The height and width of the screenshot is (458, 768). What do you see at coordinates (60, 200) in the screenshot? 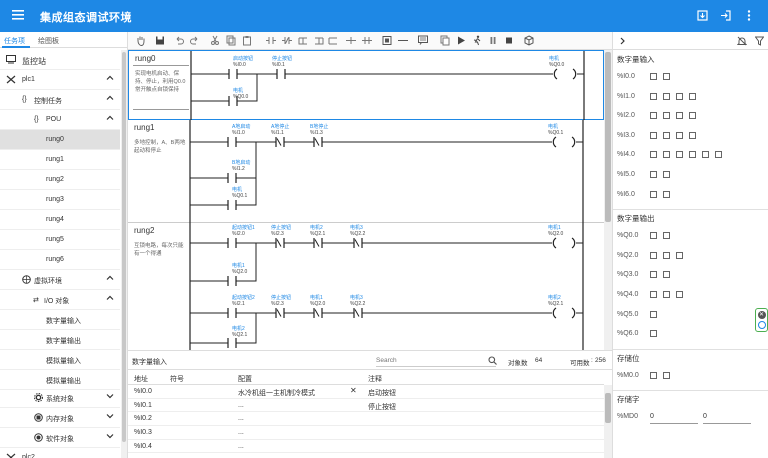
I see `tree-item-rung3: rung3` at bounding box center [60, 200].